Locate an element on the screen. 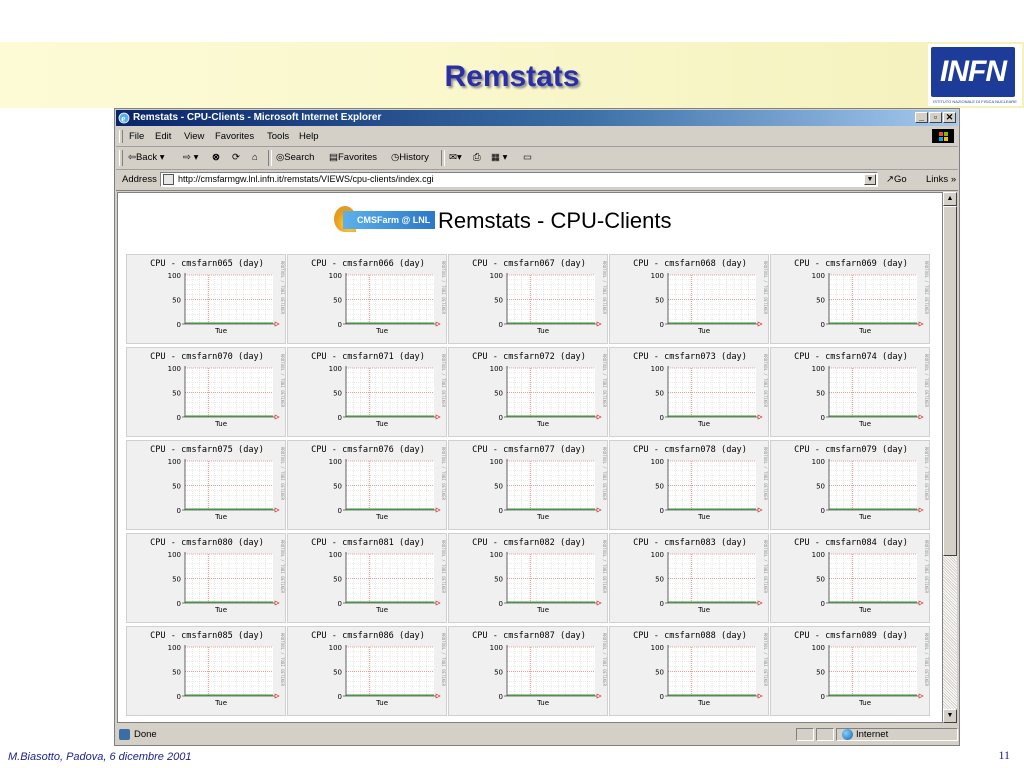 Image resolution: width=1024 pixels, height=768 pixels. menu-edit: Edit is located at coordinates (163, 136).